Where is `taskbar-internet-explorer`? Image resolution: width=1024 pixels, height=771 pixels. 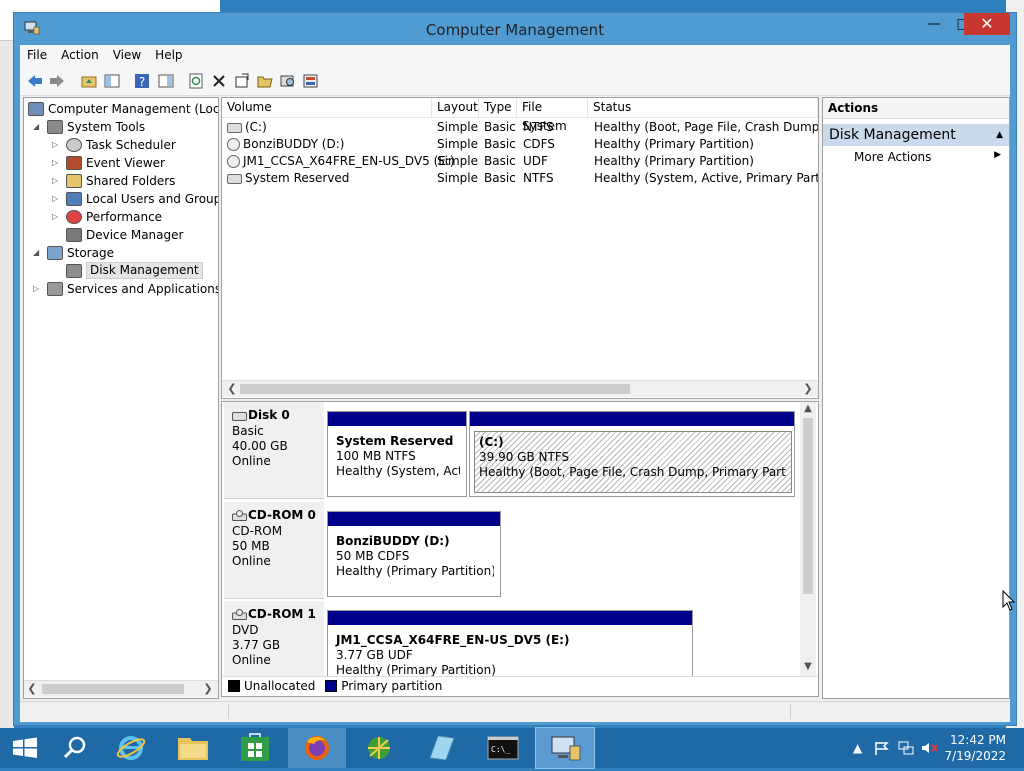 taskbar-internet-explorer is located at coordinates (131, 748).